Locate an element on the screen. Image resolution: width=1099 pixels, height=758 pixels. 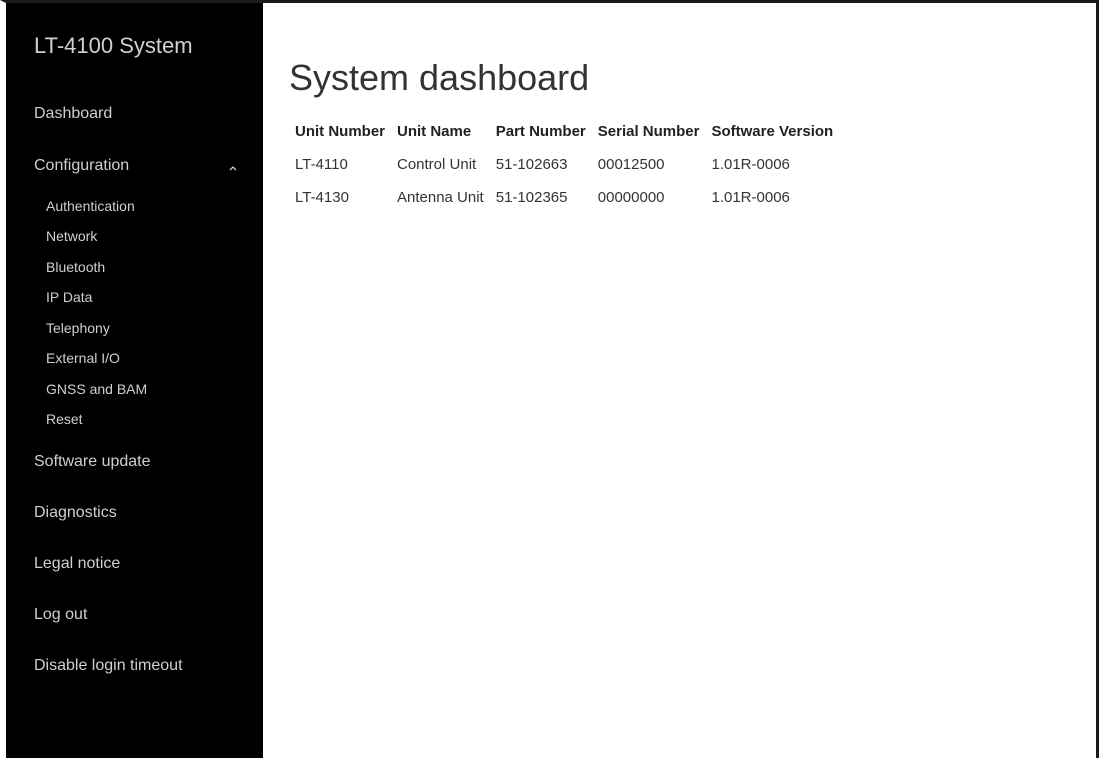
cell-part-number: 51-102663 is located at coordinates (531, 164).